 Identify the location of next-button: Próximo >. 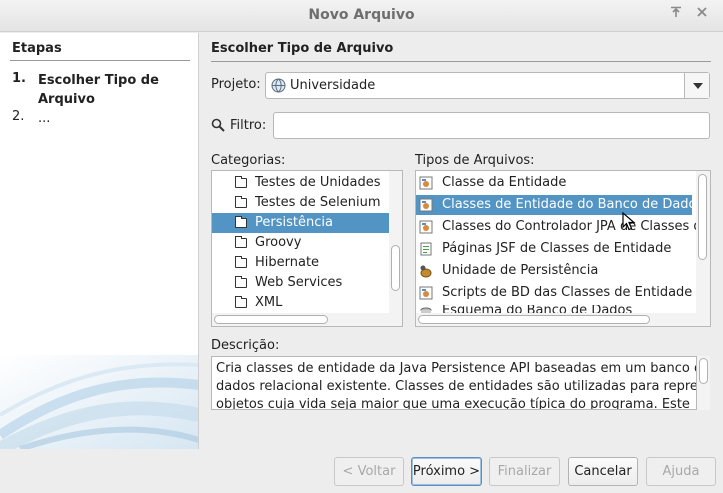
(446, 471).